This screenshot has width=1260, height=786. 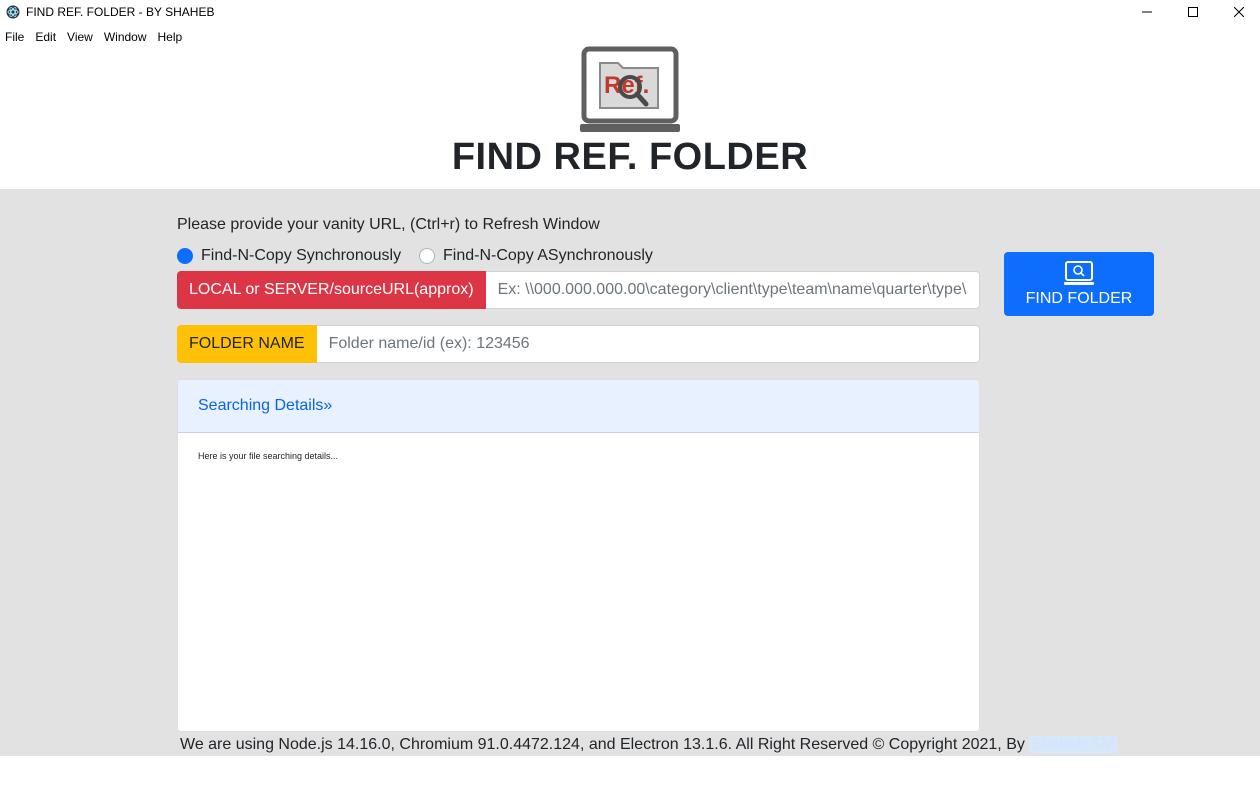 I want to click on close-button, so click(x=1238, y=12).